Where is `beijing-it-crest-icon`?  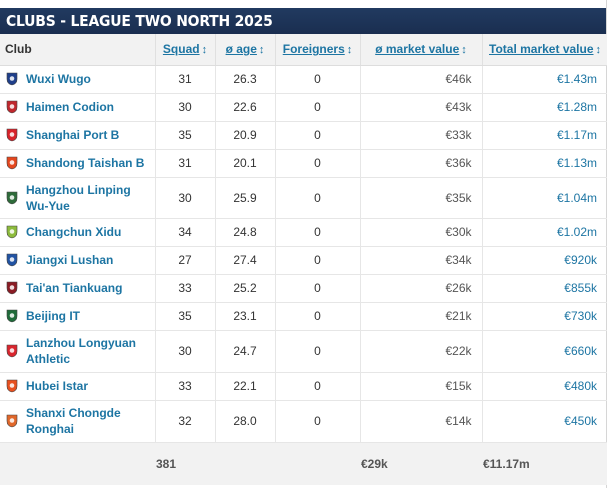 beijing-it-crest-icon is located at coordinates (12, 316).